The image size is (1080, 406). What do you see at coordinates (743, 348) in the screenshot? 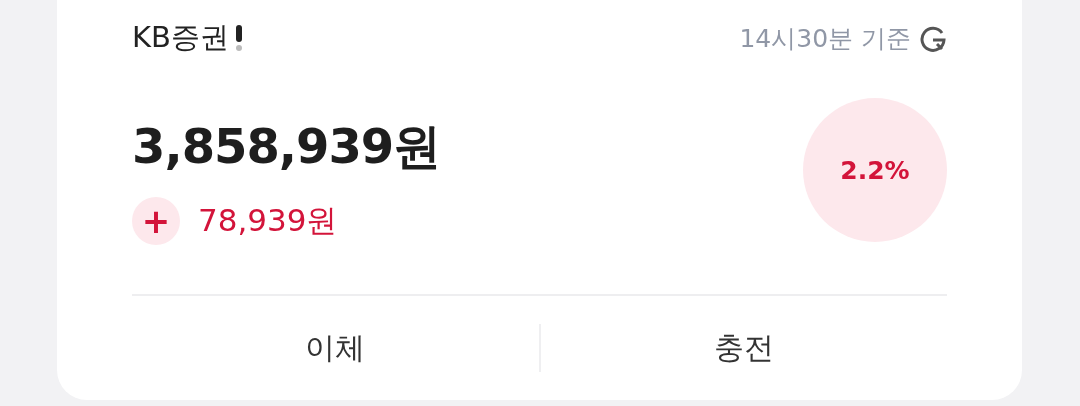
I see `action-button: 충전` at bounding box center [743, 348].